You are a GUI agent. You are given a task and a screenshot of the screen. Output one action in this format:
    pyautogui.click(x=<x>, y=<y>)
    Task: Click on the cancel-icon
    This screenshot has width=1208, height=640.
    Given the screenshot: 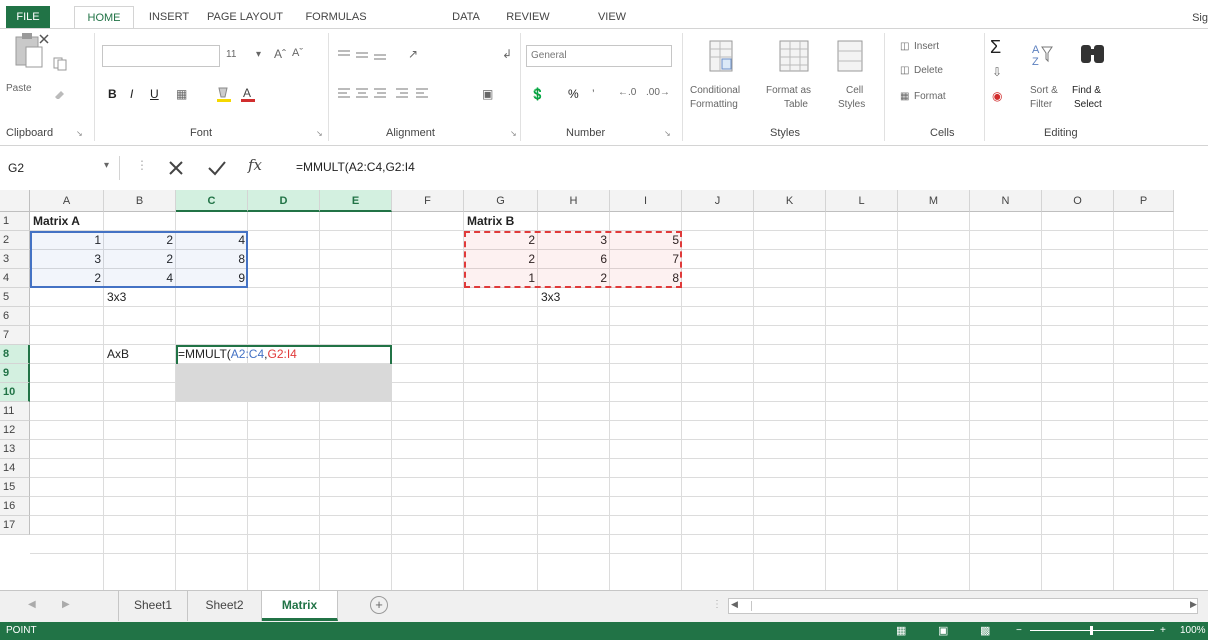 What is the action you would take?
    pyautogui.click(x=176, y=168)
    